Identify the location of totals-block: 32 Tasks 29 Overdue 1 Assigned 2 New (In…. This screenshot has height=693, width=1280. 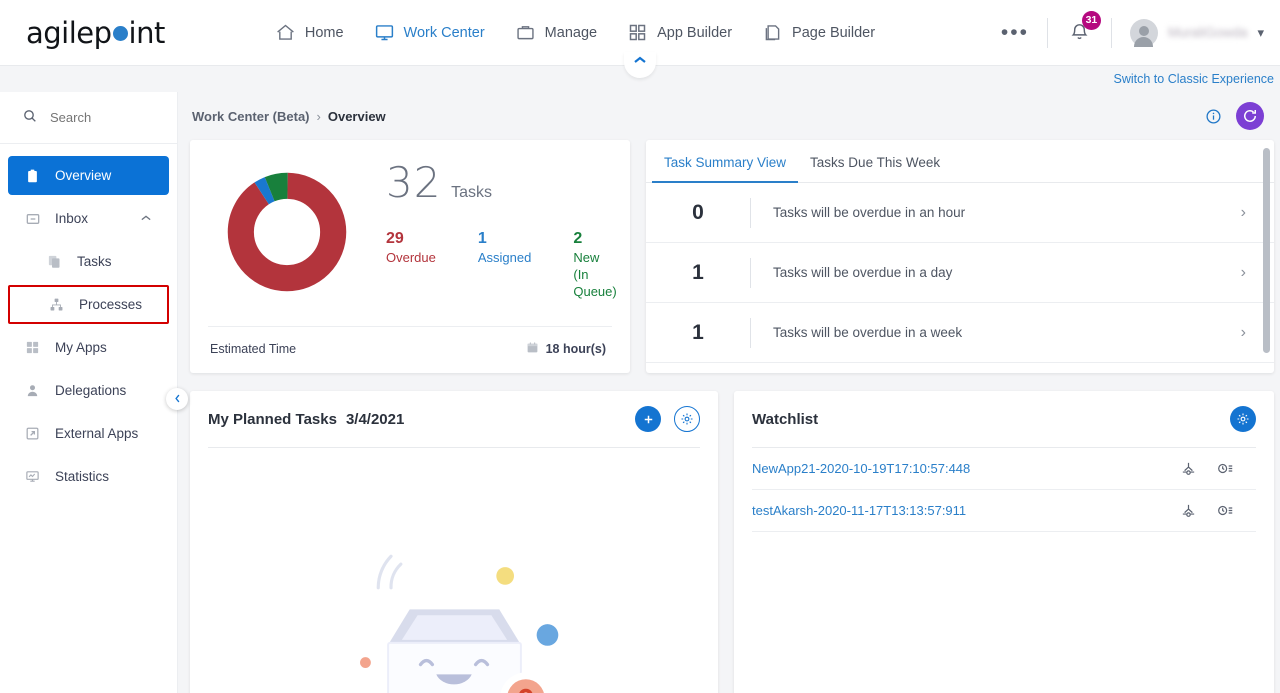
(488, 229).